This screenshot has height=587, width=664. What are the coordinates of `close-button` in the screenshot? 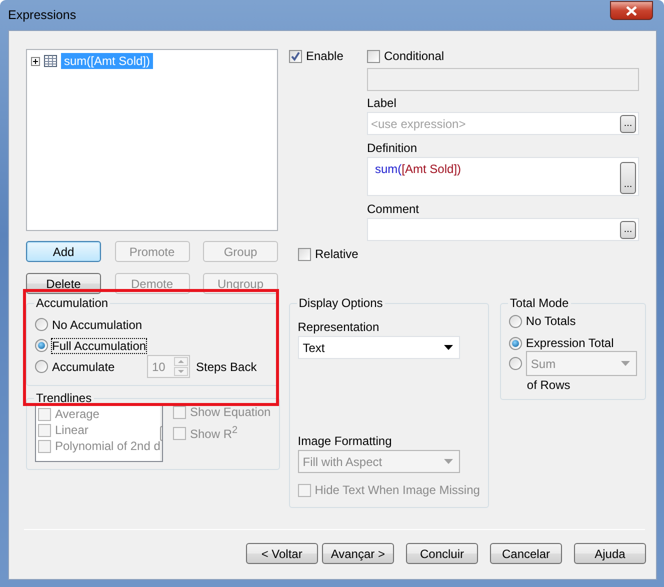 It's located at (631, 10).